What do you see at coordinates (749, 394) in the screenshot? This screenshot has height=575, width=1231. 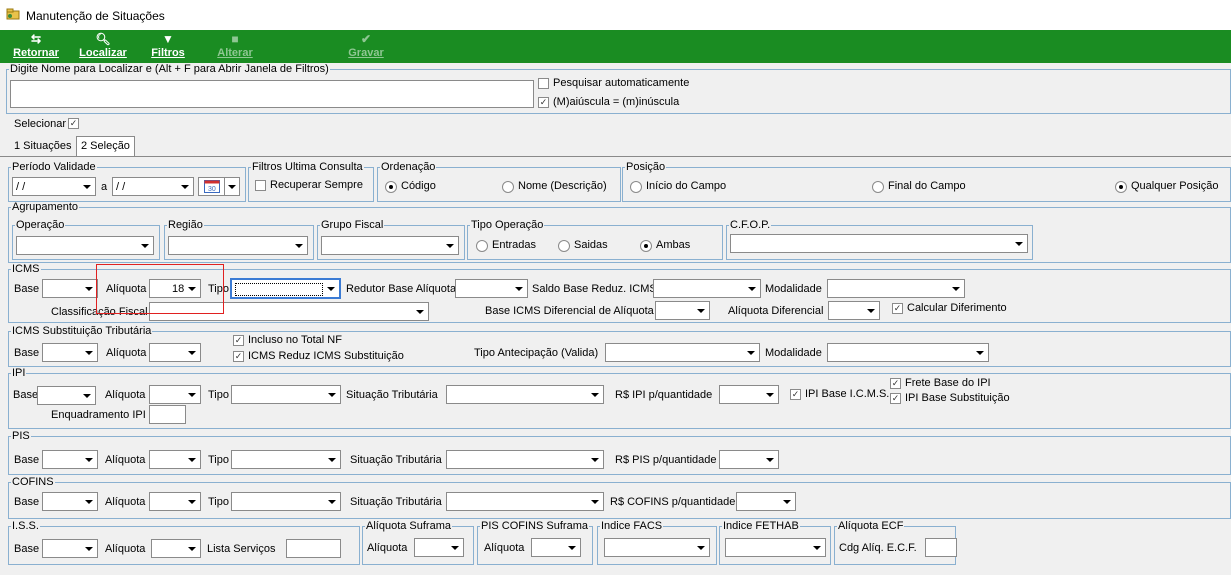 I see `ipi-rs-dropdown` at bounding box center [749, 394].